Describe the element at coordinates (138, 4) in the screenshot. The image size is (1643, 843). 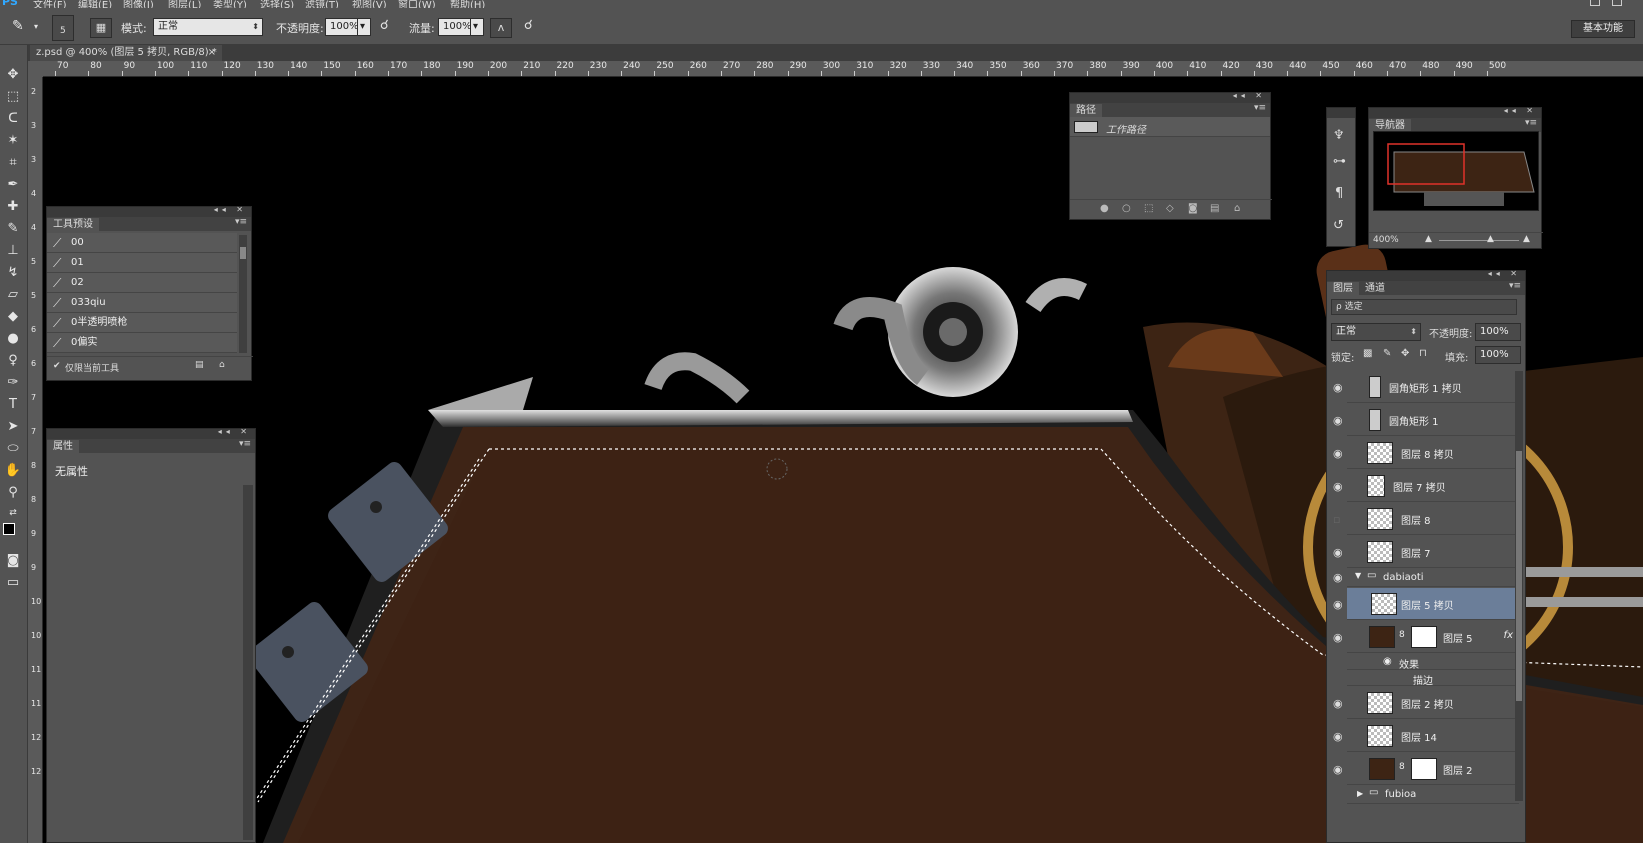
I see `menu-image: 图像(I)` at that location.